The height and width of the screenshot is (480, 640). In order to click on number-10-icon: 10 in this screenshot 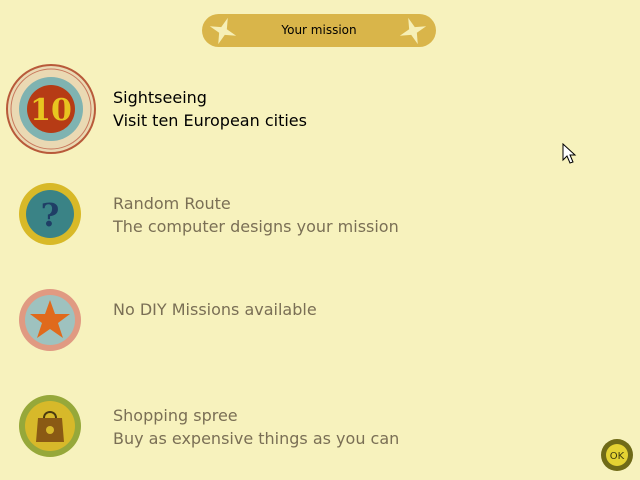, I will do `click(51, 109)`.